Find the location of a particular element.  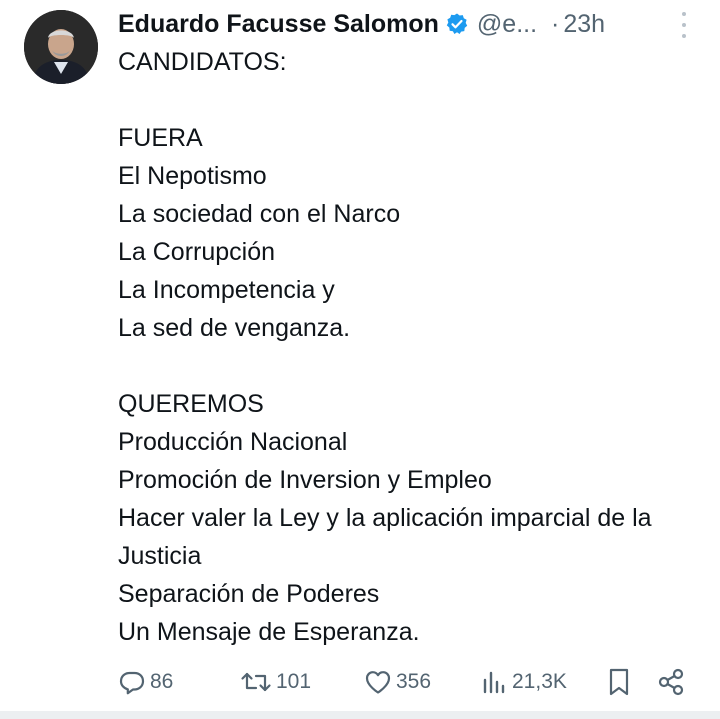

retweet-icon is located at coordinates (256, 682).